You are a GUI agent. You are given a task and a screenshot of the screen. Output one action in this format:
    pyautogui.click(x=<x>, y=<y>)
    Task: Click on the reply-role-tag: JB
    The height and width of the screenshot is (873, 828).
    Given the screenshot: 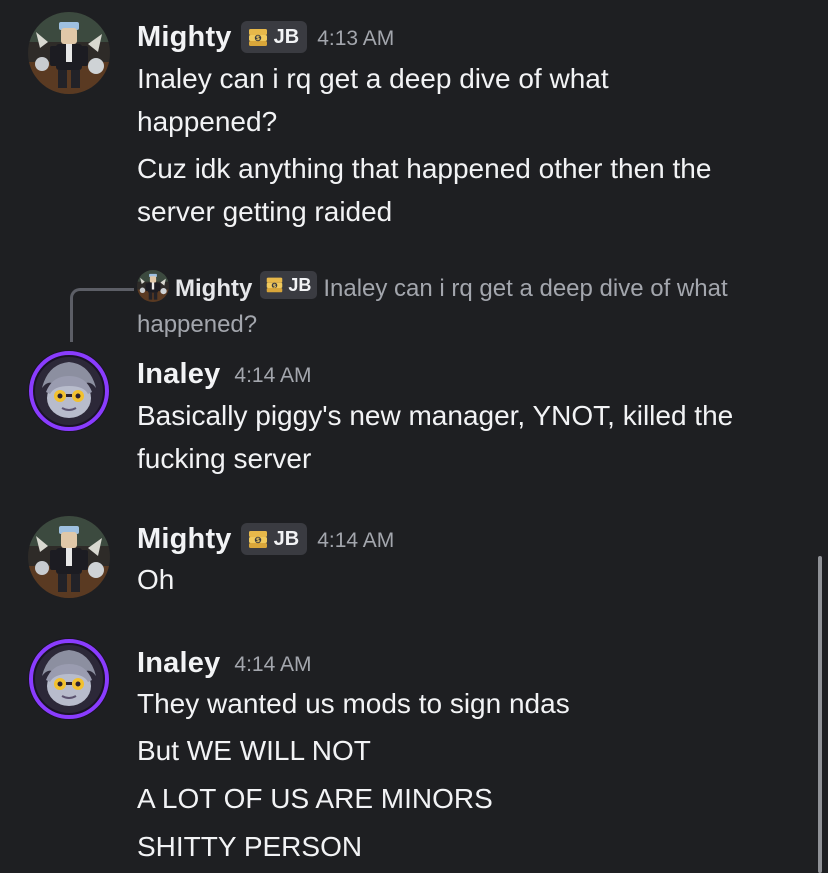 What is the action you would take?
    pyautogui.click(x=289, y=284)
    